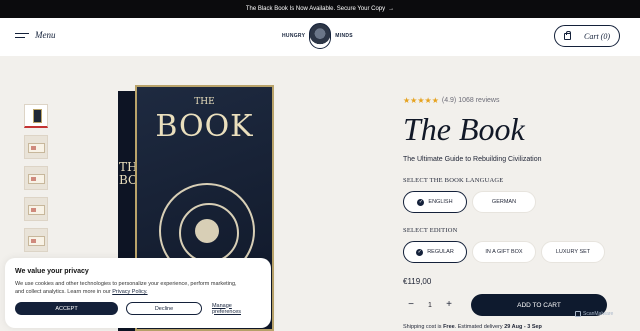  What do you see at coordinates (236, 309) in the screenshot?
I see `manage-preferences-link: Manage preferences` at bounding box center [236, 309].